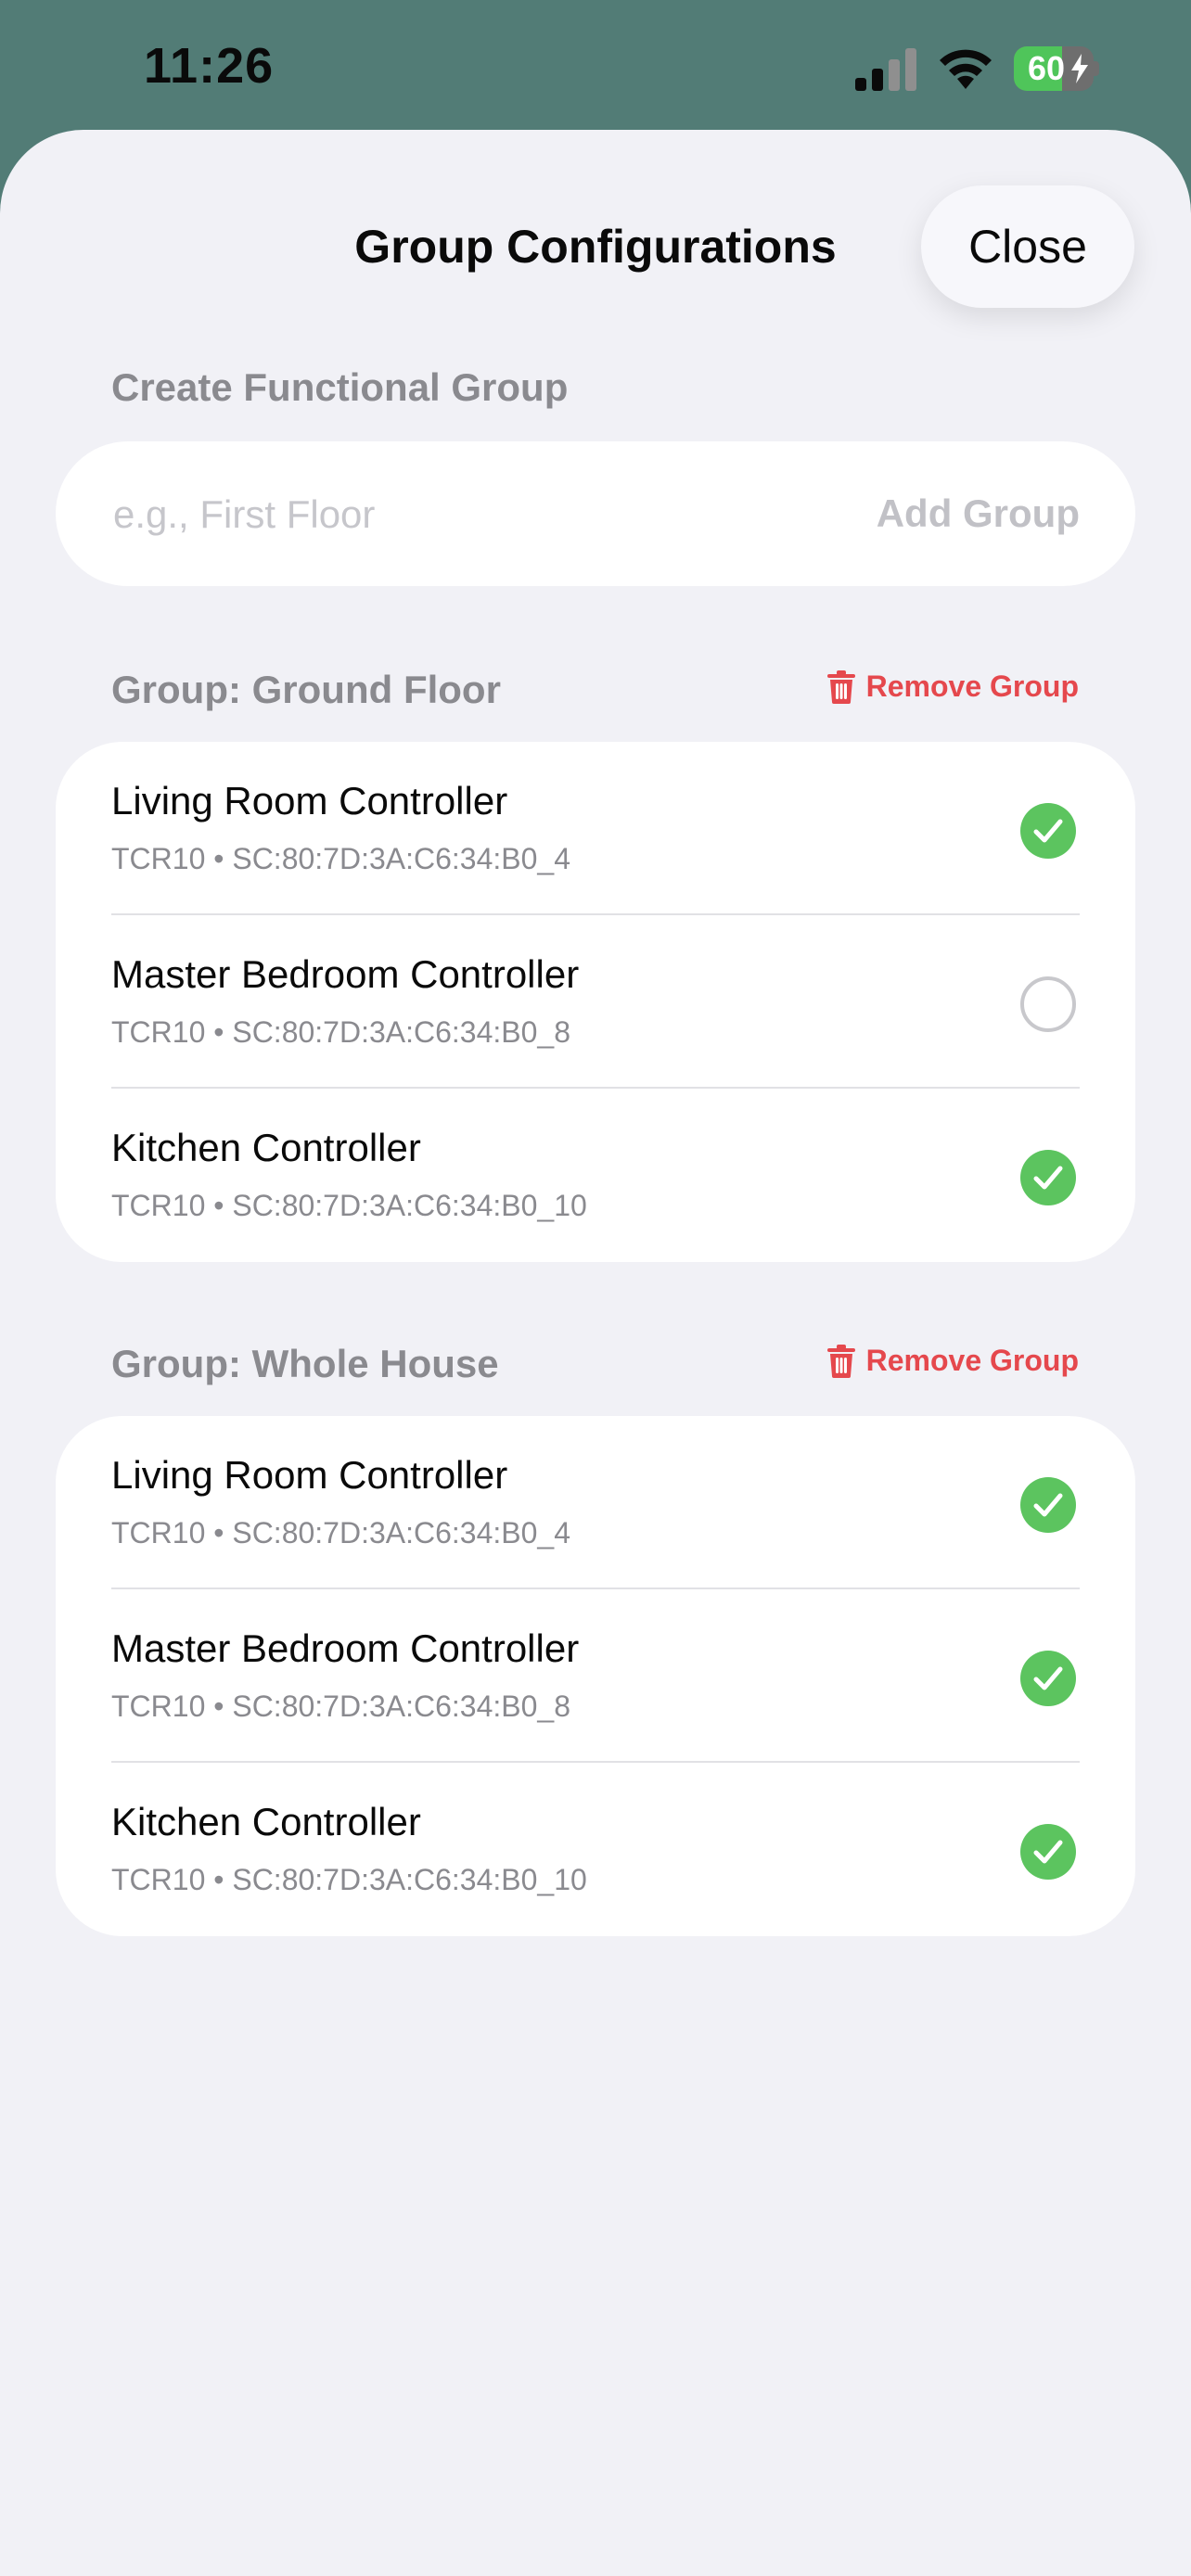 This screenshot has height=2576, width=1191. Describe the element at coordinates (340, 387) in the screenshot. I see `create-group-header: Create Functional Group` at that location.